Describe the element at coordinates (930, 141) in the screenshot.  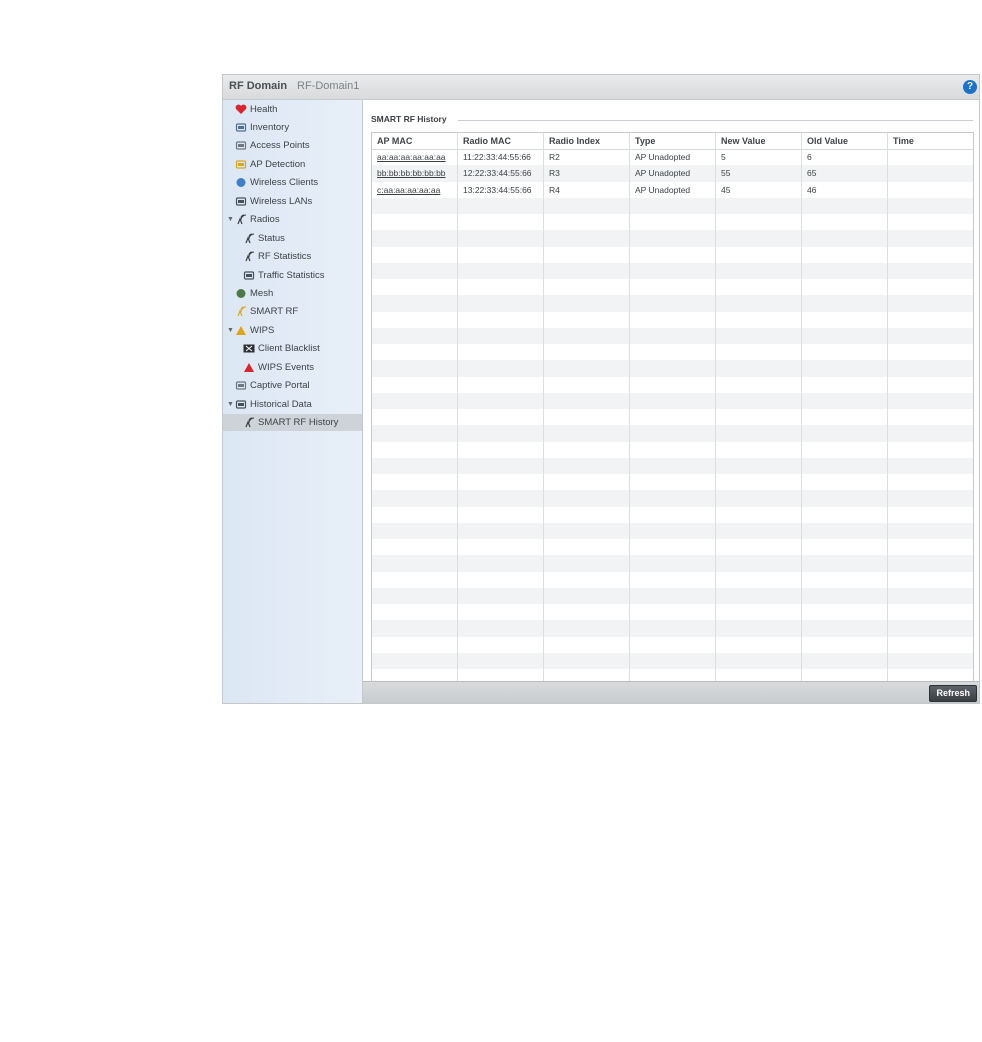
I see `column-header-time: Time` at that location.